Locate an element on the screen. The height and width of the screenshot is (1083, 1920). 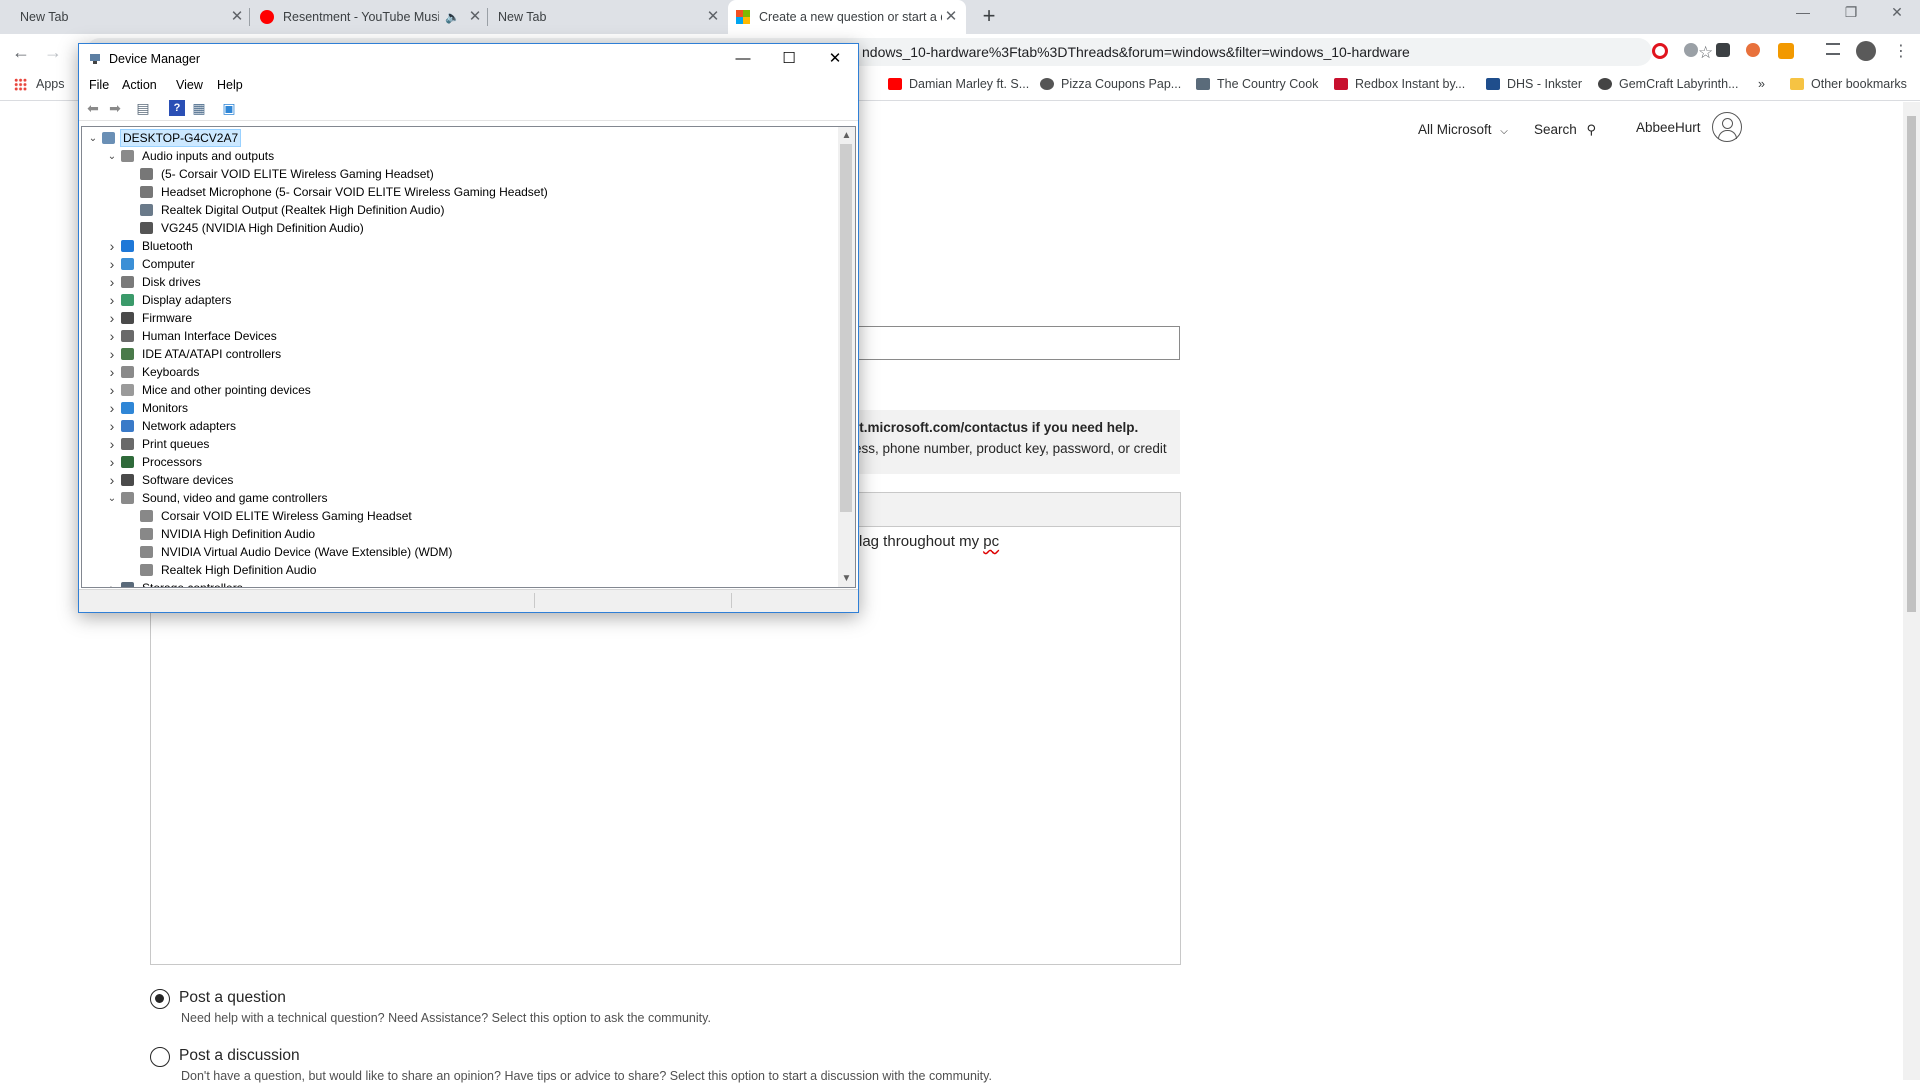
speaker-icon: 🔈 is located at coordinates (452, 17).